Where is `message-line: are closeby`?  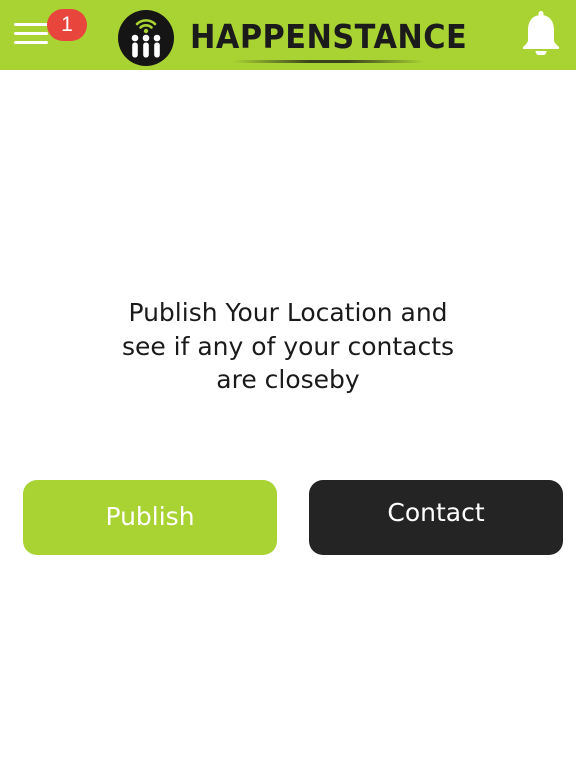
message-line: are closeby is located at coordinates (288, 379).